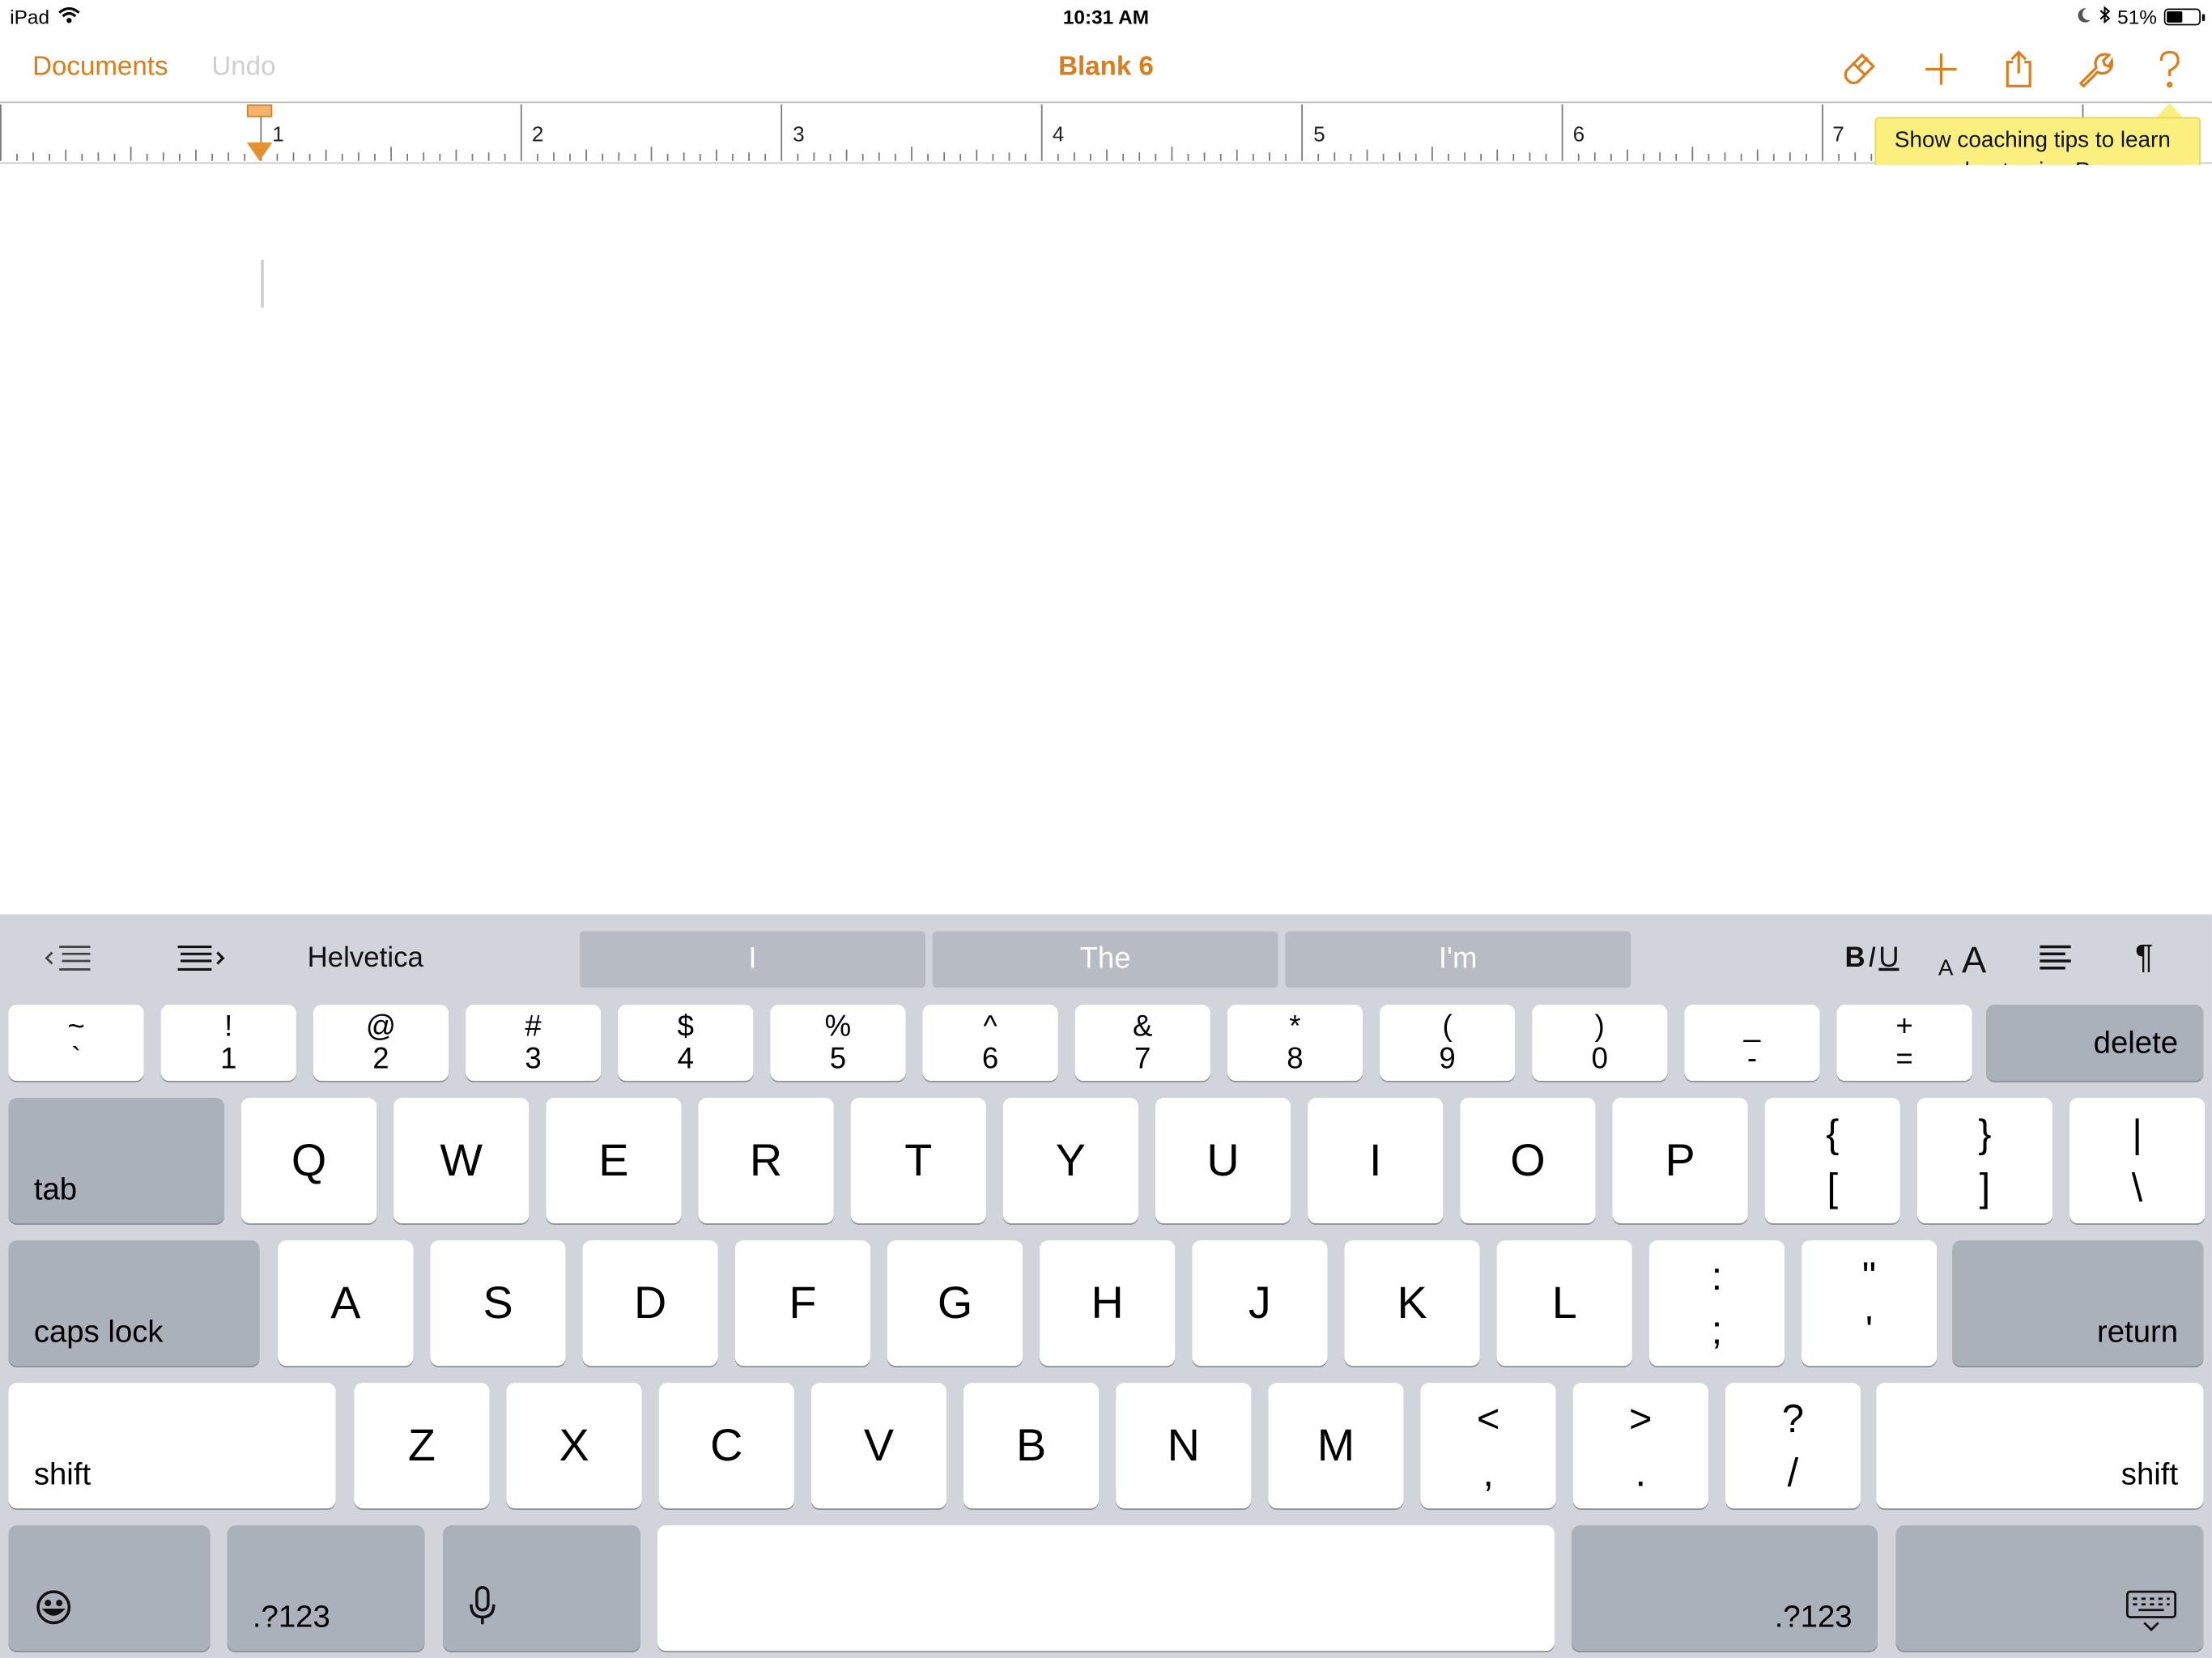  What do you see at coordinates (614, 1161) in the screenshot?
I see `key-e: E` at bounding box center [614, 1161].